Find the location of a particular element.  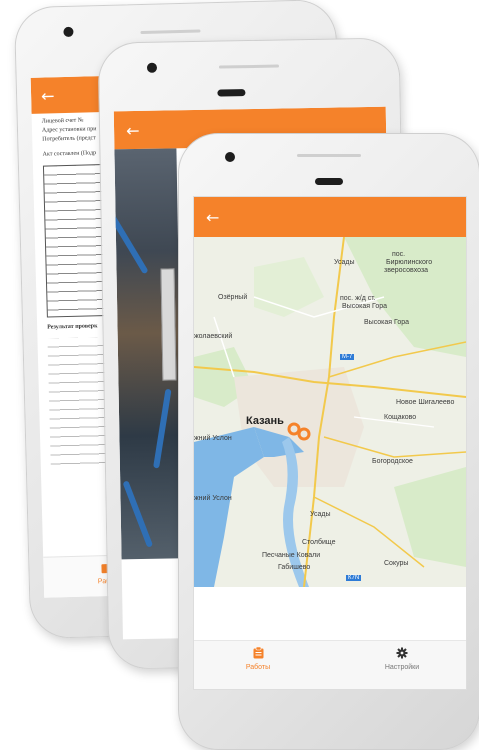

highway-badge: M-7 is located at coordinates (347, 357).